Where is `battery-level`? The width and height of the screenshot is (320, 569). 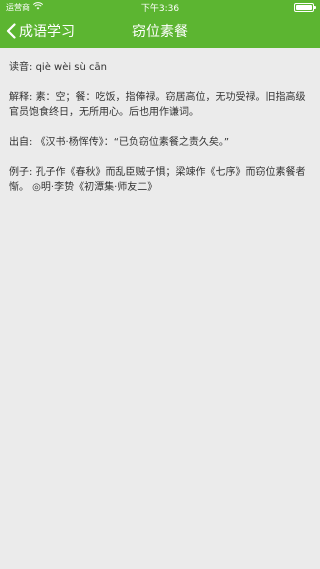
battery-level is located at coordinates (304, 7).